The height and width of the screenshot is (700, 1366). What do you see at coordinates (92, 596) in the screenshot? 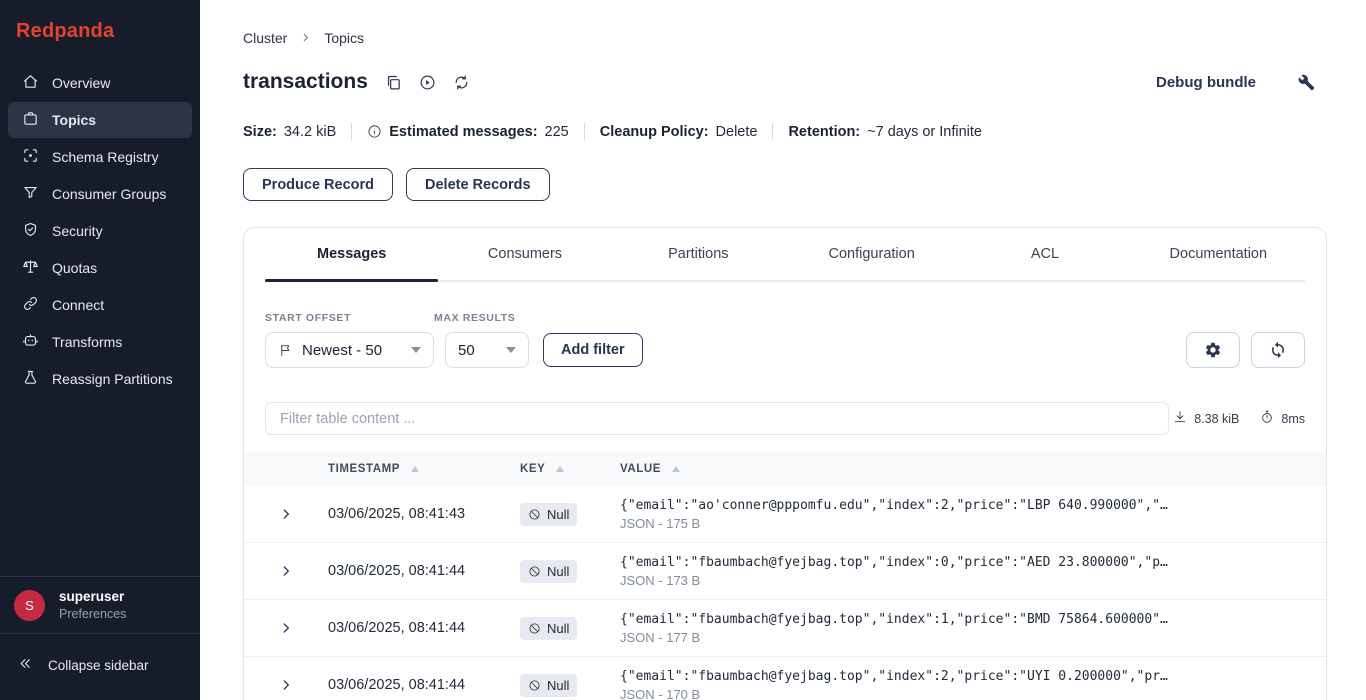
I see `user-name: superuser` at bounding box center [92, 596].